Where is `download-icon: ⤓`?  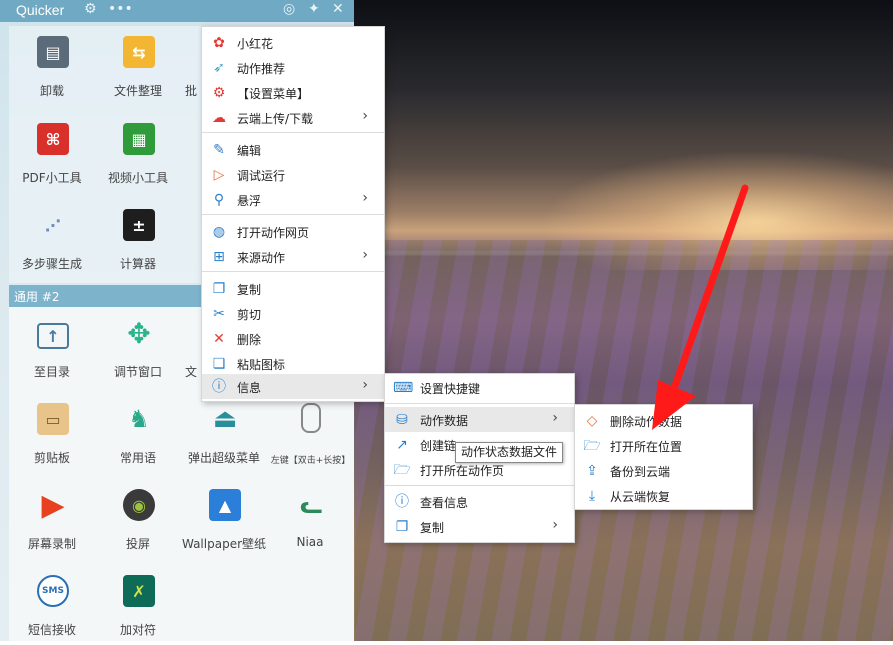
download-icon: ⤓ is located at coordinates (592, 496).